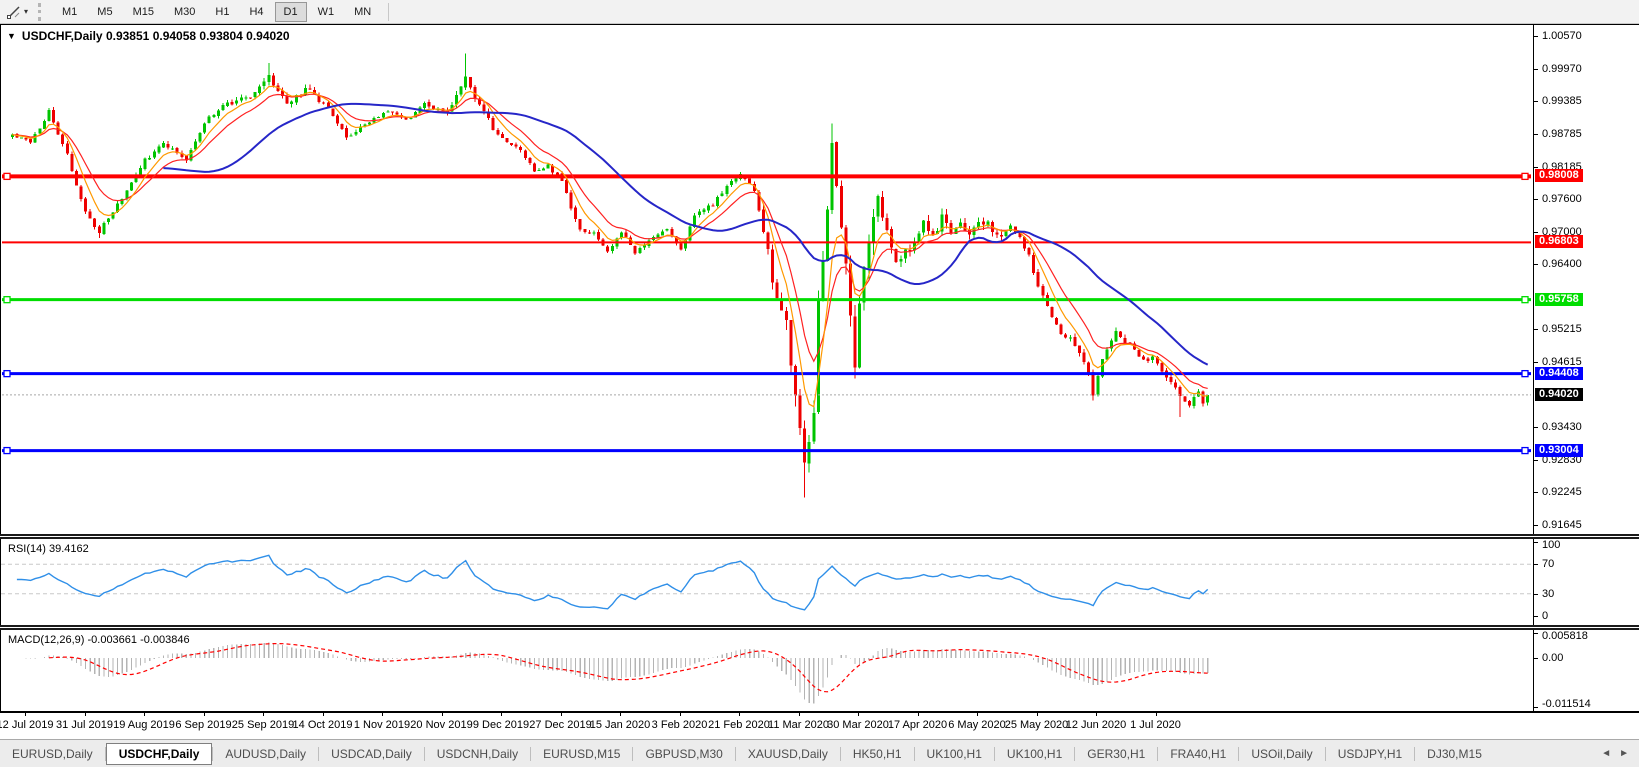  Describe the element at coordinates (739, 725) in the screenshot. I see `date-label: 21 Feb 2020` at that location.